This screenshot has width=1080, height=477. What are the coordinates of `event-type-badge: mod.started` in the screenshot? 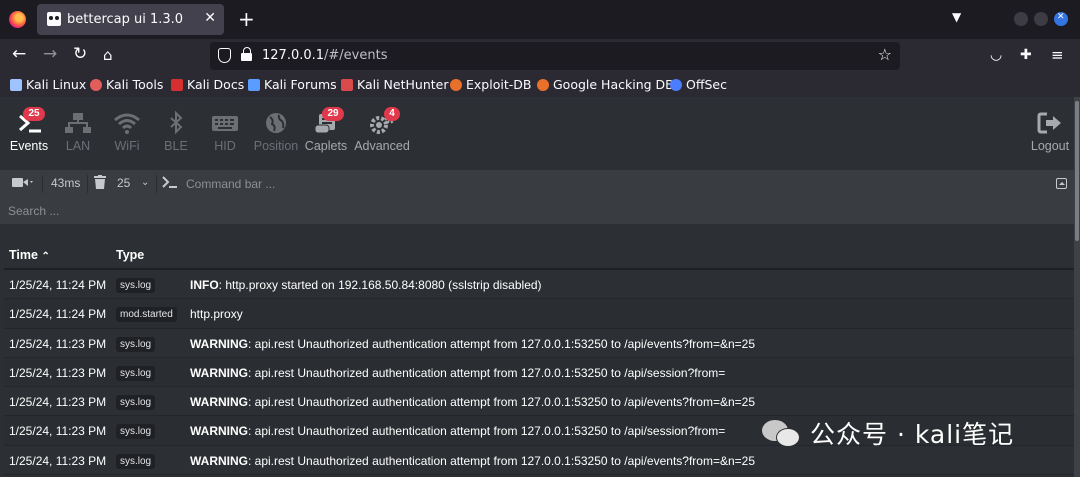 It's located at (146, 315).